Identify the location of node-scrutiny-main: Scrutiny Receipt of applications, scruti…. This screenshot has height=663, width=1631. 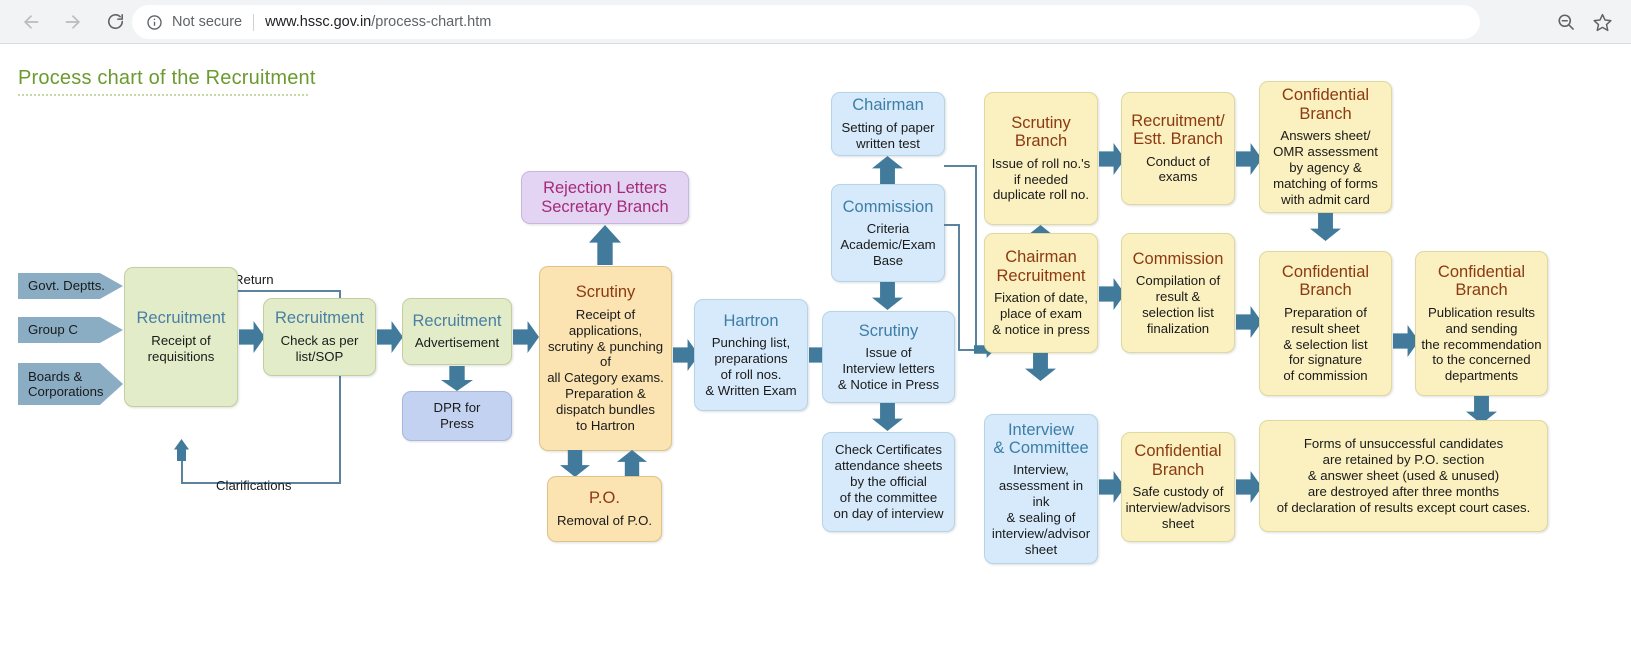
(605, 358).